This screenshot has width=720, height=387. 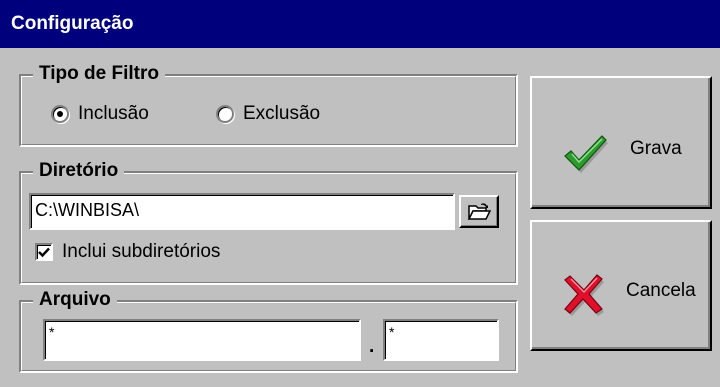 I want to click on radio-exclusao: Exclusão, so click(x=268, y=114).